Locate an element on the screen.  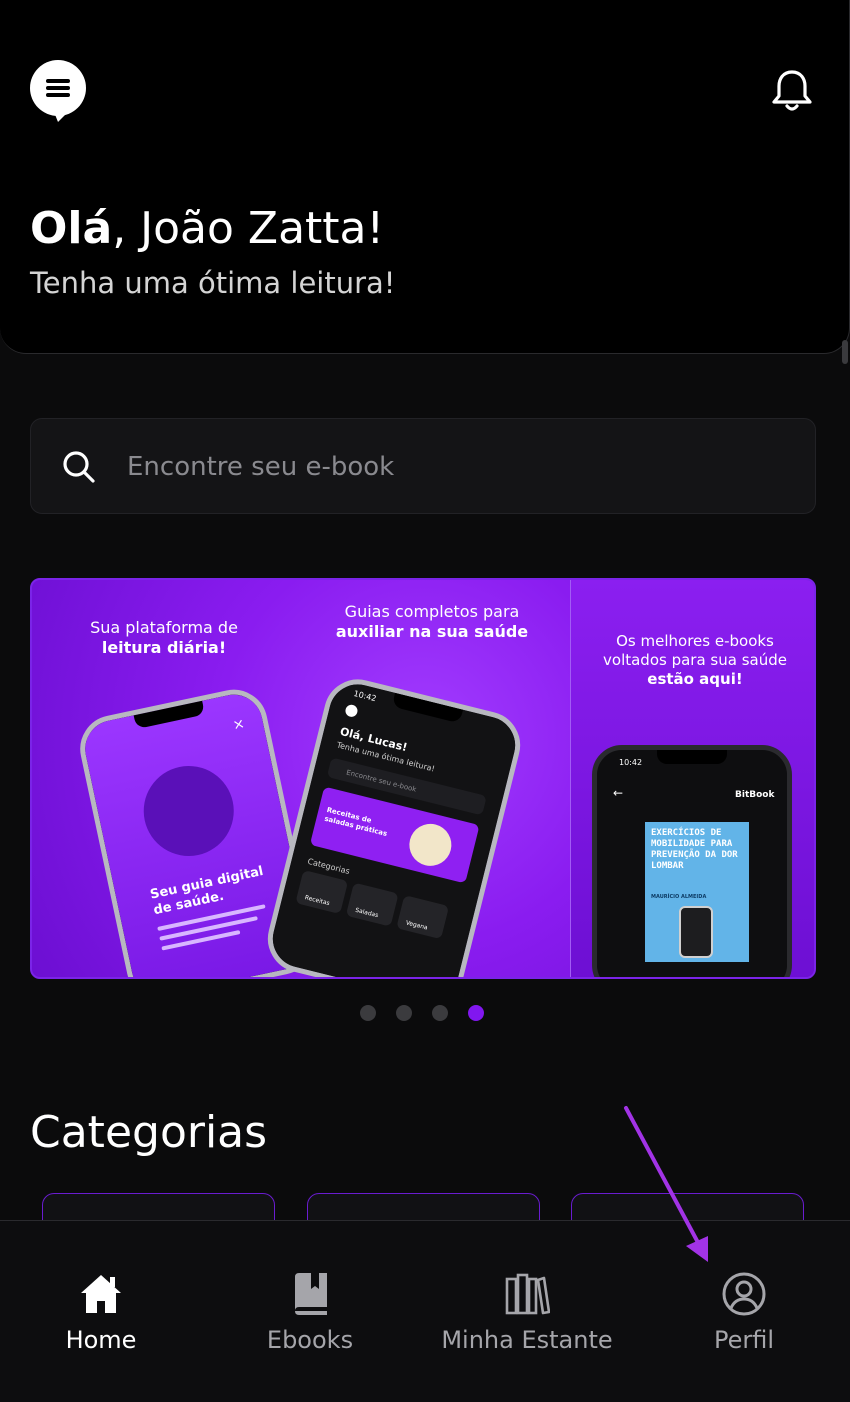
banner-slide2-line1: Guias completos para is located at coordinates (432, 611).